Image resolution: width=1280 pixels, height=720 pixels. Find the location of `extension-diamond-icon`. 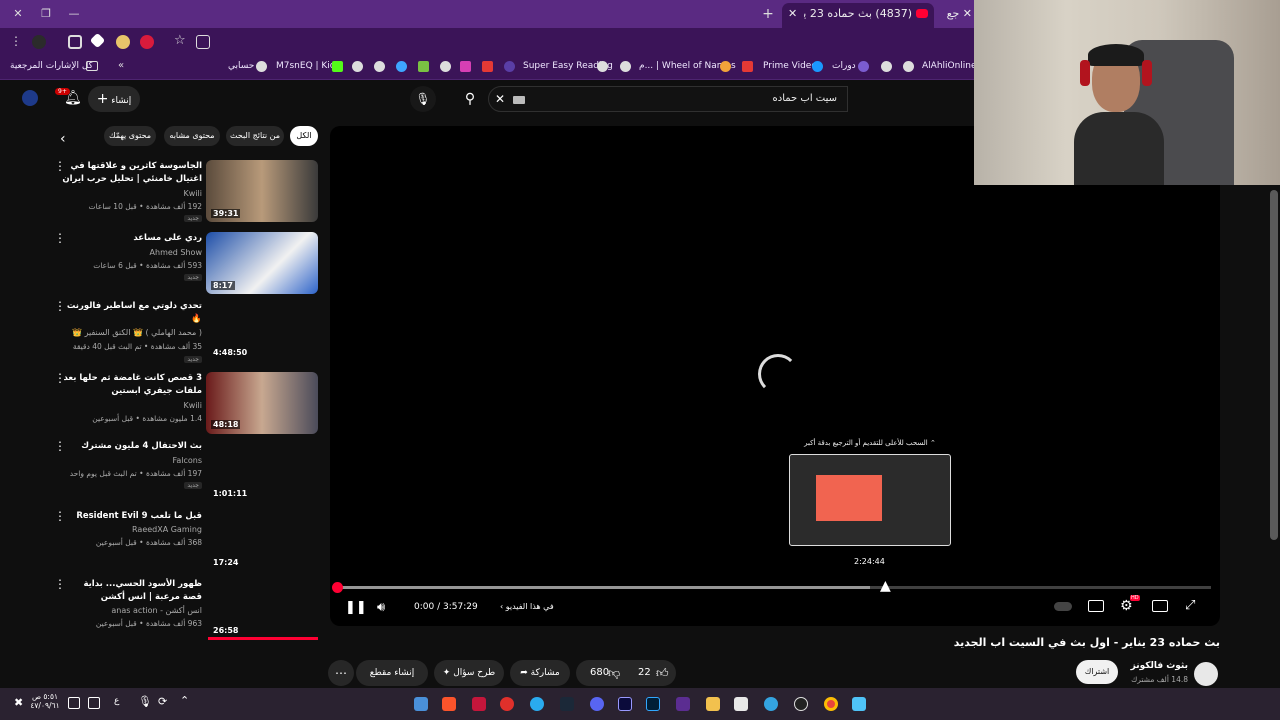

extension-diamond-icon is located at coordinates (97, 40).